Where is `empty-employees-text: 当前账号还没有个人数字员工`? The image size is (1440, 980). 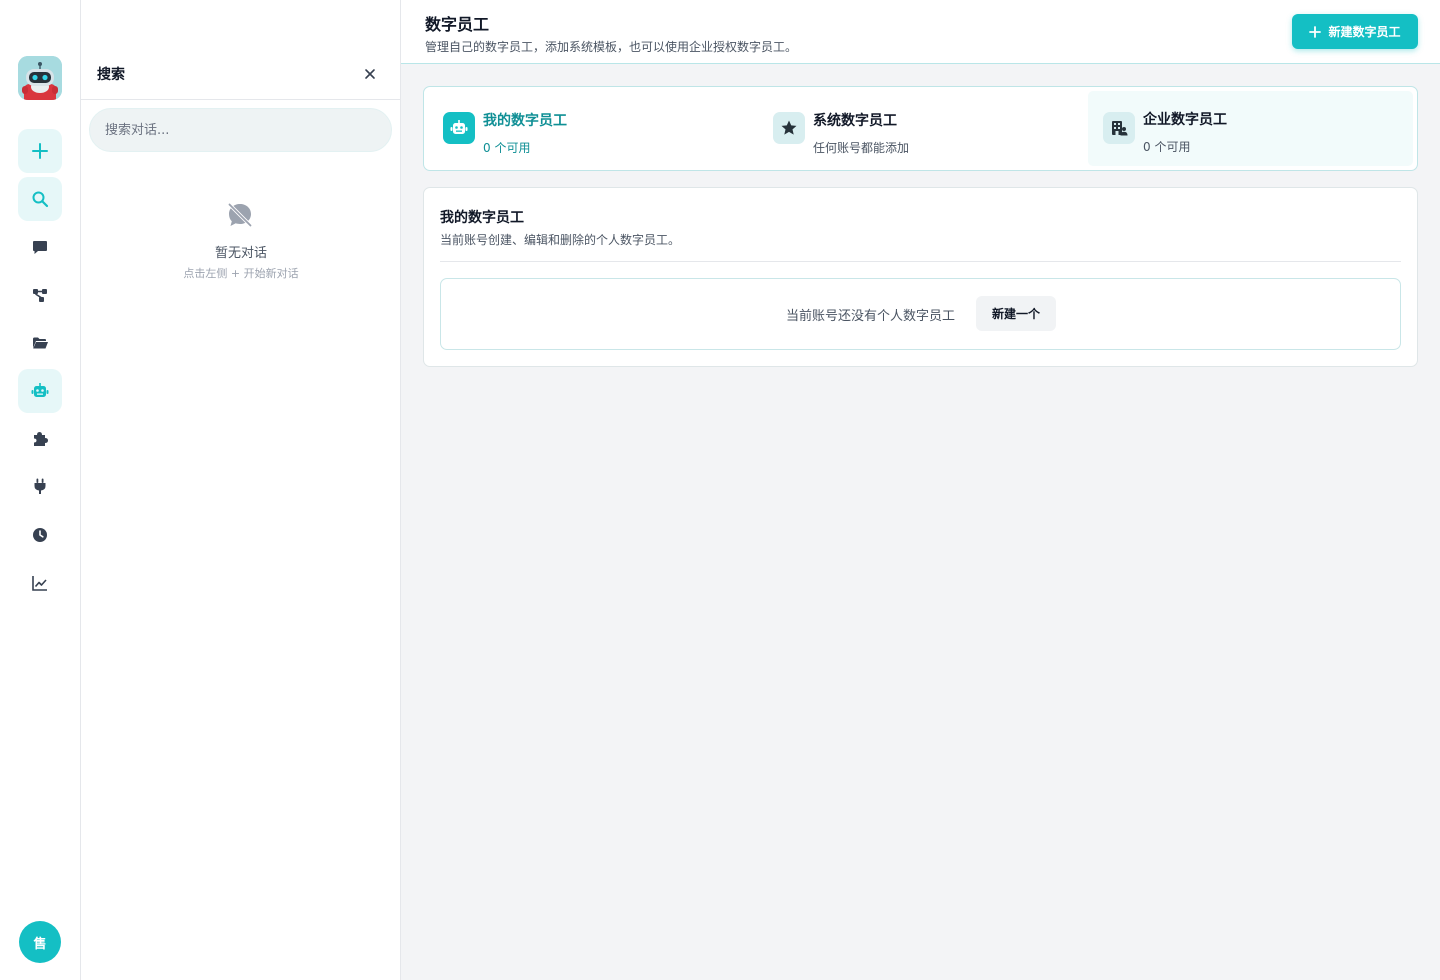 empty-employees-text: 当前账号还没有个人数字员工 is located at coordinates (871, 316).